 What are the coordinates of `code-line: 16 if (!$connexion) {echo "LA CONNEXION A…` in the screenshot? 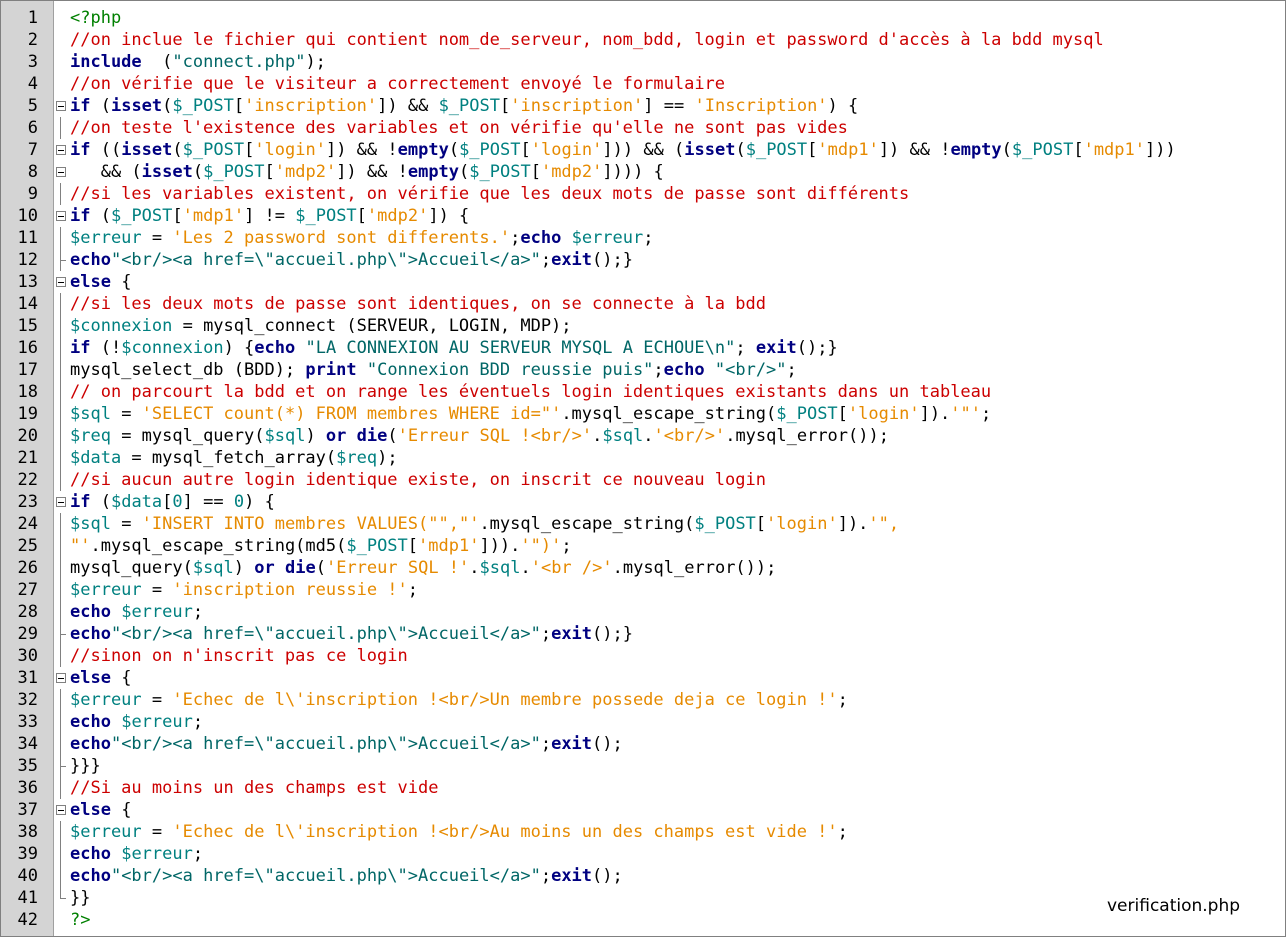 It's located at (643, 348).